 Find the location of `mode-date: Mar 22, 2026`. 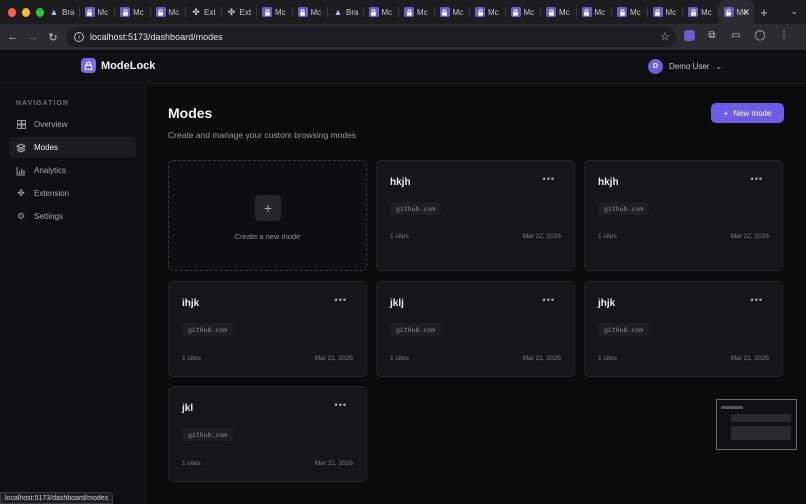

mode-date: Mar 22, 2026 is located at coordinates (749, 236).